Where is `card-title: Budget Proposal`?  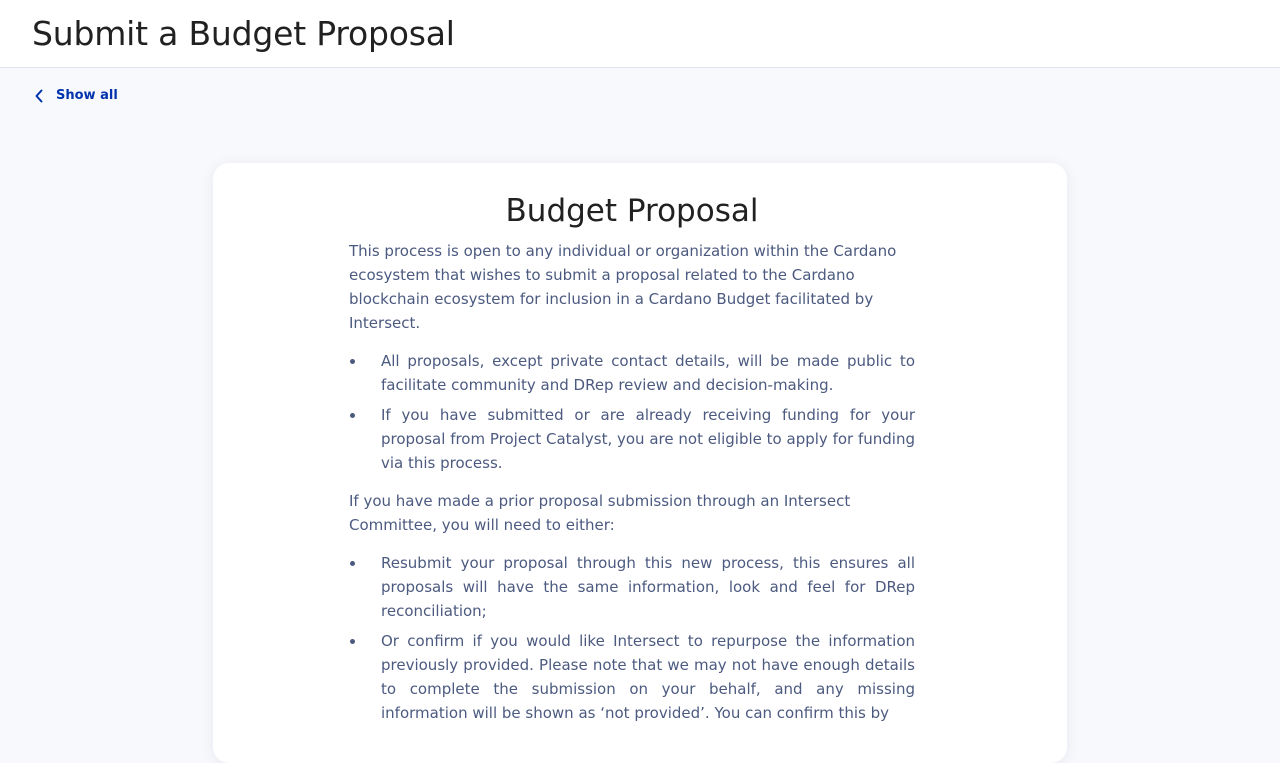 card-title: Budget Proposal is located at coordinates (632, 211).